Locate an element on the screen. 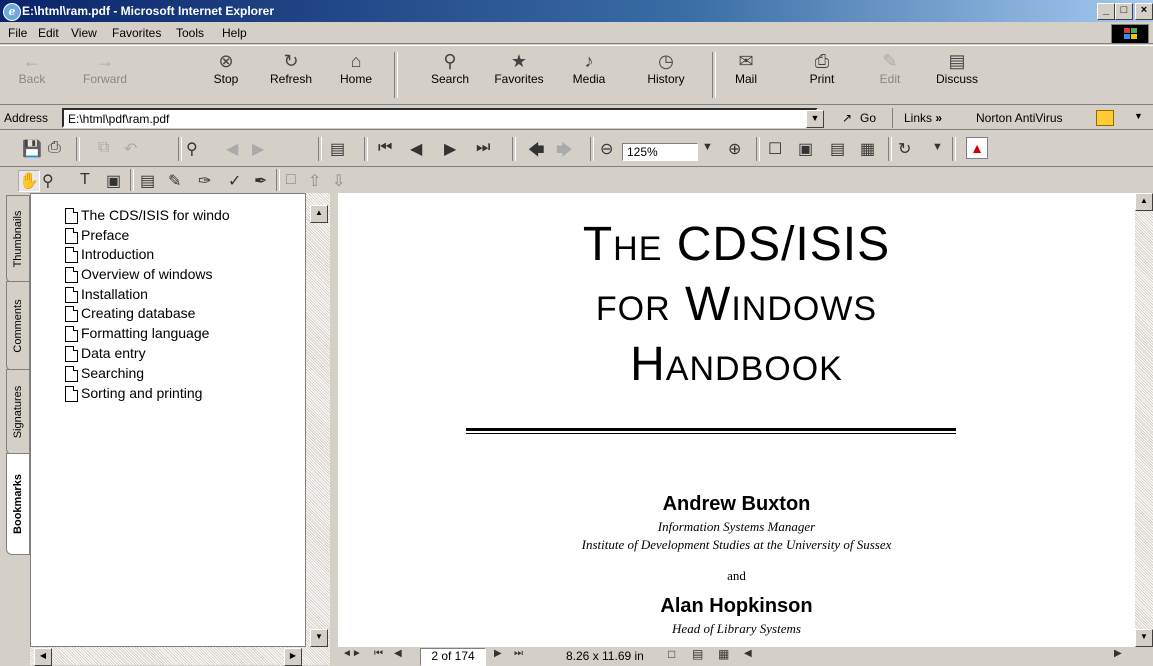 The height and width of the screenshot is (666, 1153). zoom-out-icon: ⊖ is located at coordinates (606, 149).